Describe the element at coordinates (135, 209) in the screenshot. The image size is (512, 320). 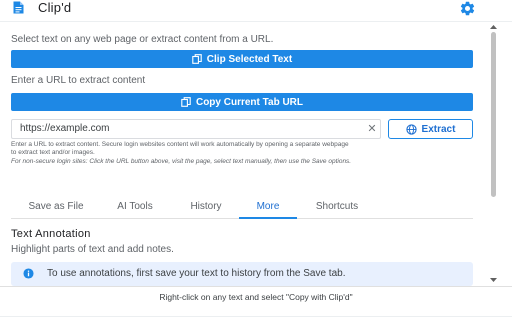
I see `tab-ai-tools: AI Tools` at that location.